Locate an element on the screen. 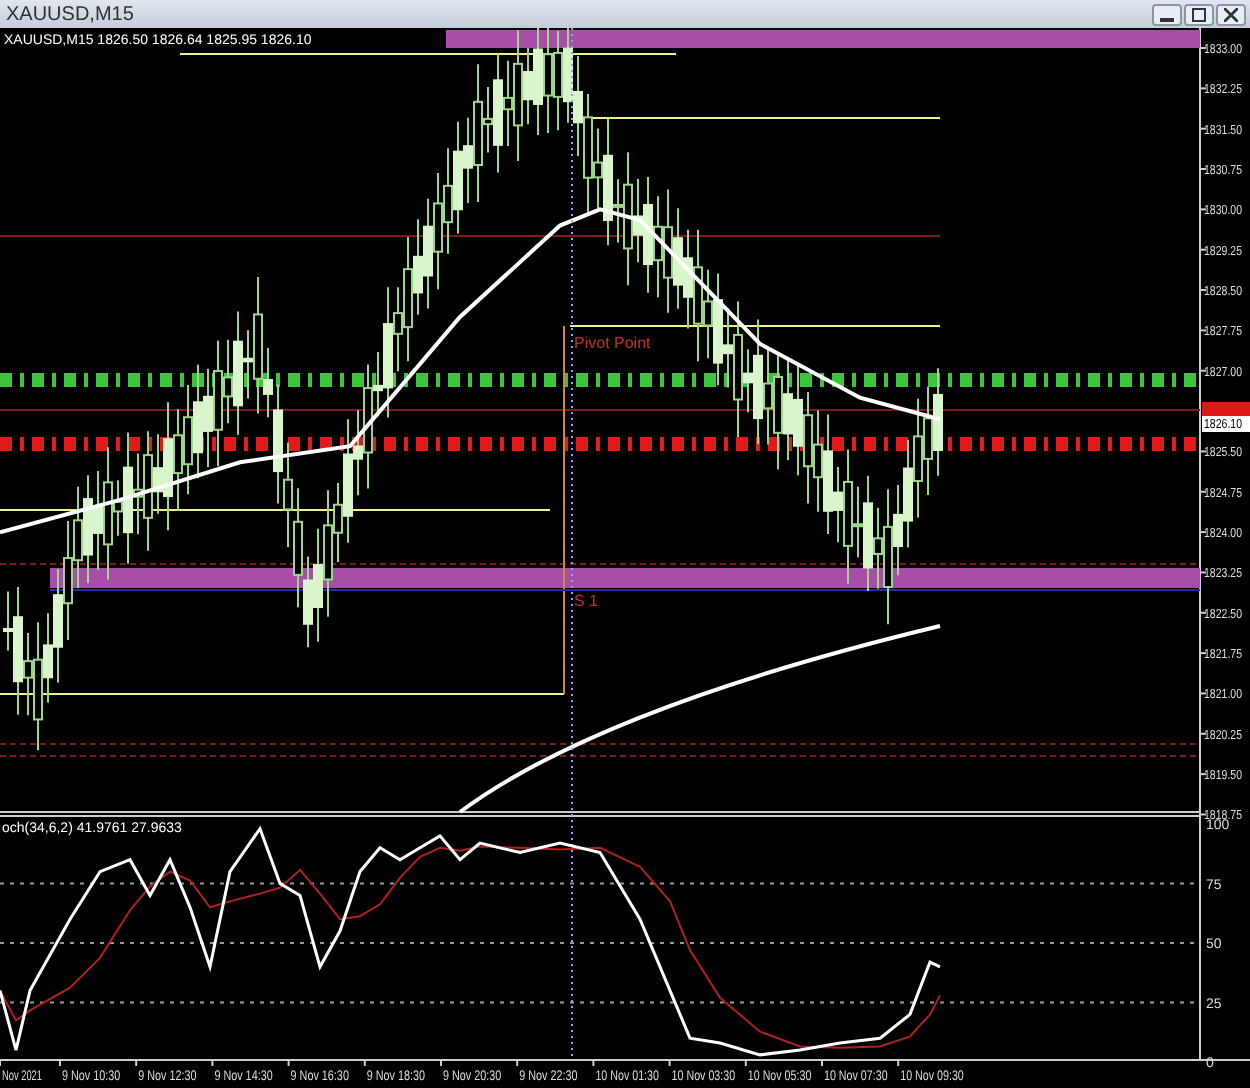 The width and height of the screenshot is (1250, 1088). close-button is located at coordinates (1231, 14).